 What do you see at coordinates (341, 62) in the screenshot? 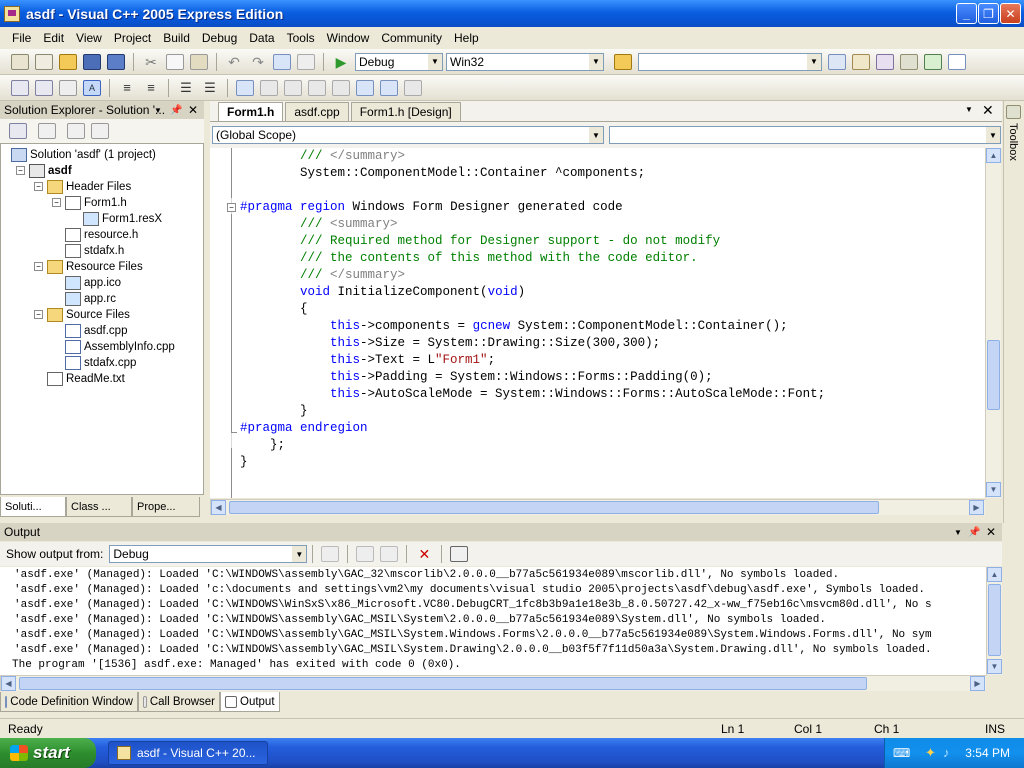
I see `start-debugging-icon: ▶` at bounding box center [341, 62].